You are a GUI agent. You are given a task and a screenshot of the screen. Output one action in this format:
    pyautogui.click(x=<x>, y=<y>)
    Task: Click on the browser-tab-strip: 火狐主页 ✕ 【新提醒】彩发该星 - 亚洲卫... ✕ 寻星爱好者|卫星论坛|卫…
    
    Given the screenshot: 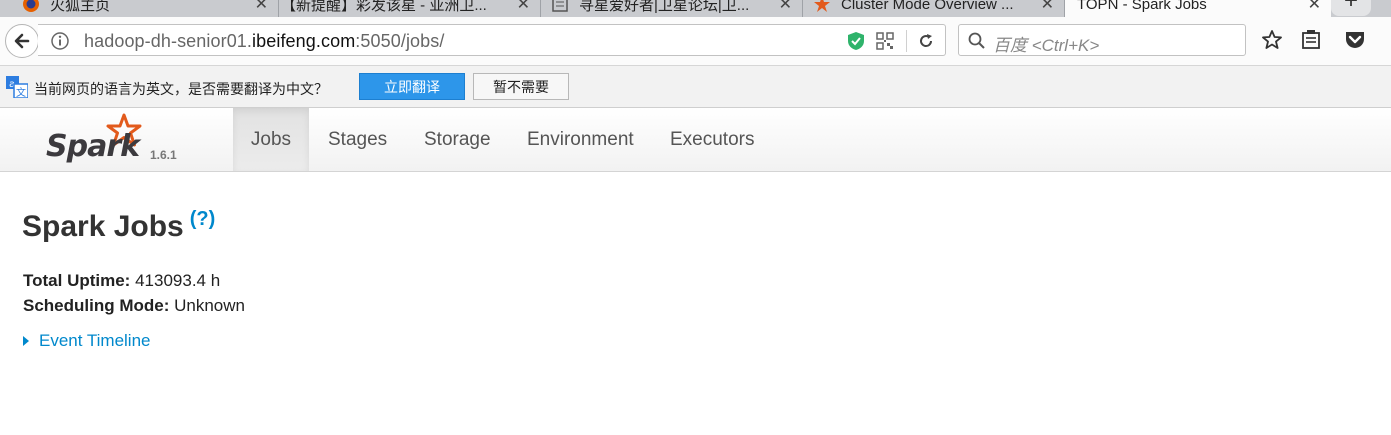 What is the action you would take?
    pyautogui.click(x=695, y=8)
    